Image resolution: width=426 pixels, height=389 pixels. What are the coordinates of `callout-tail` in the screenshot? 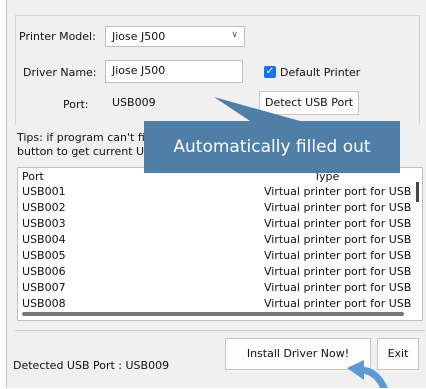 It's located at (257, 109).